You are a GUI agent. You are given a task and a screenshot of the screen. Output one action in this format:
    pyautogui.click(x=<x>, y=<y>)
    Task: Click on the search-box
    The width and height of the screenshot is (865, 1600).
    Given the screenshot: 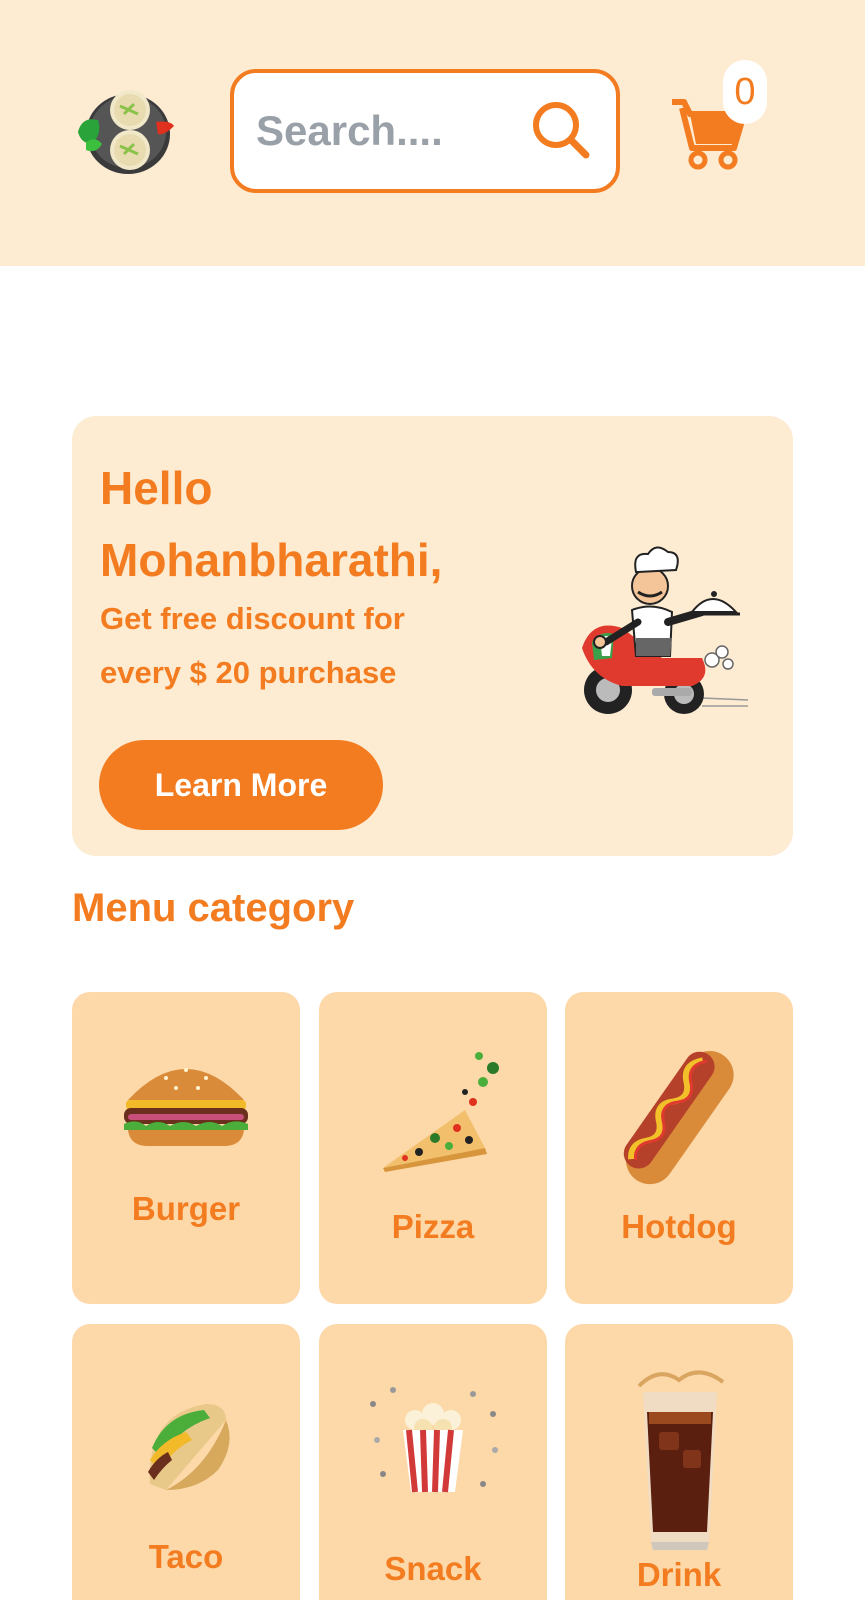 What is the action you would take?
    pyautogui.click(x=425, y=131)
    